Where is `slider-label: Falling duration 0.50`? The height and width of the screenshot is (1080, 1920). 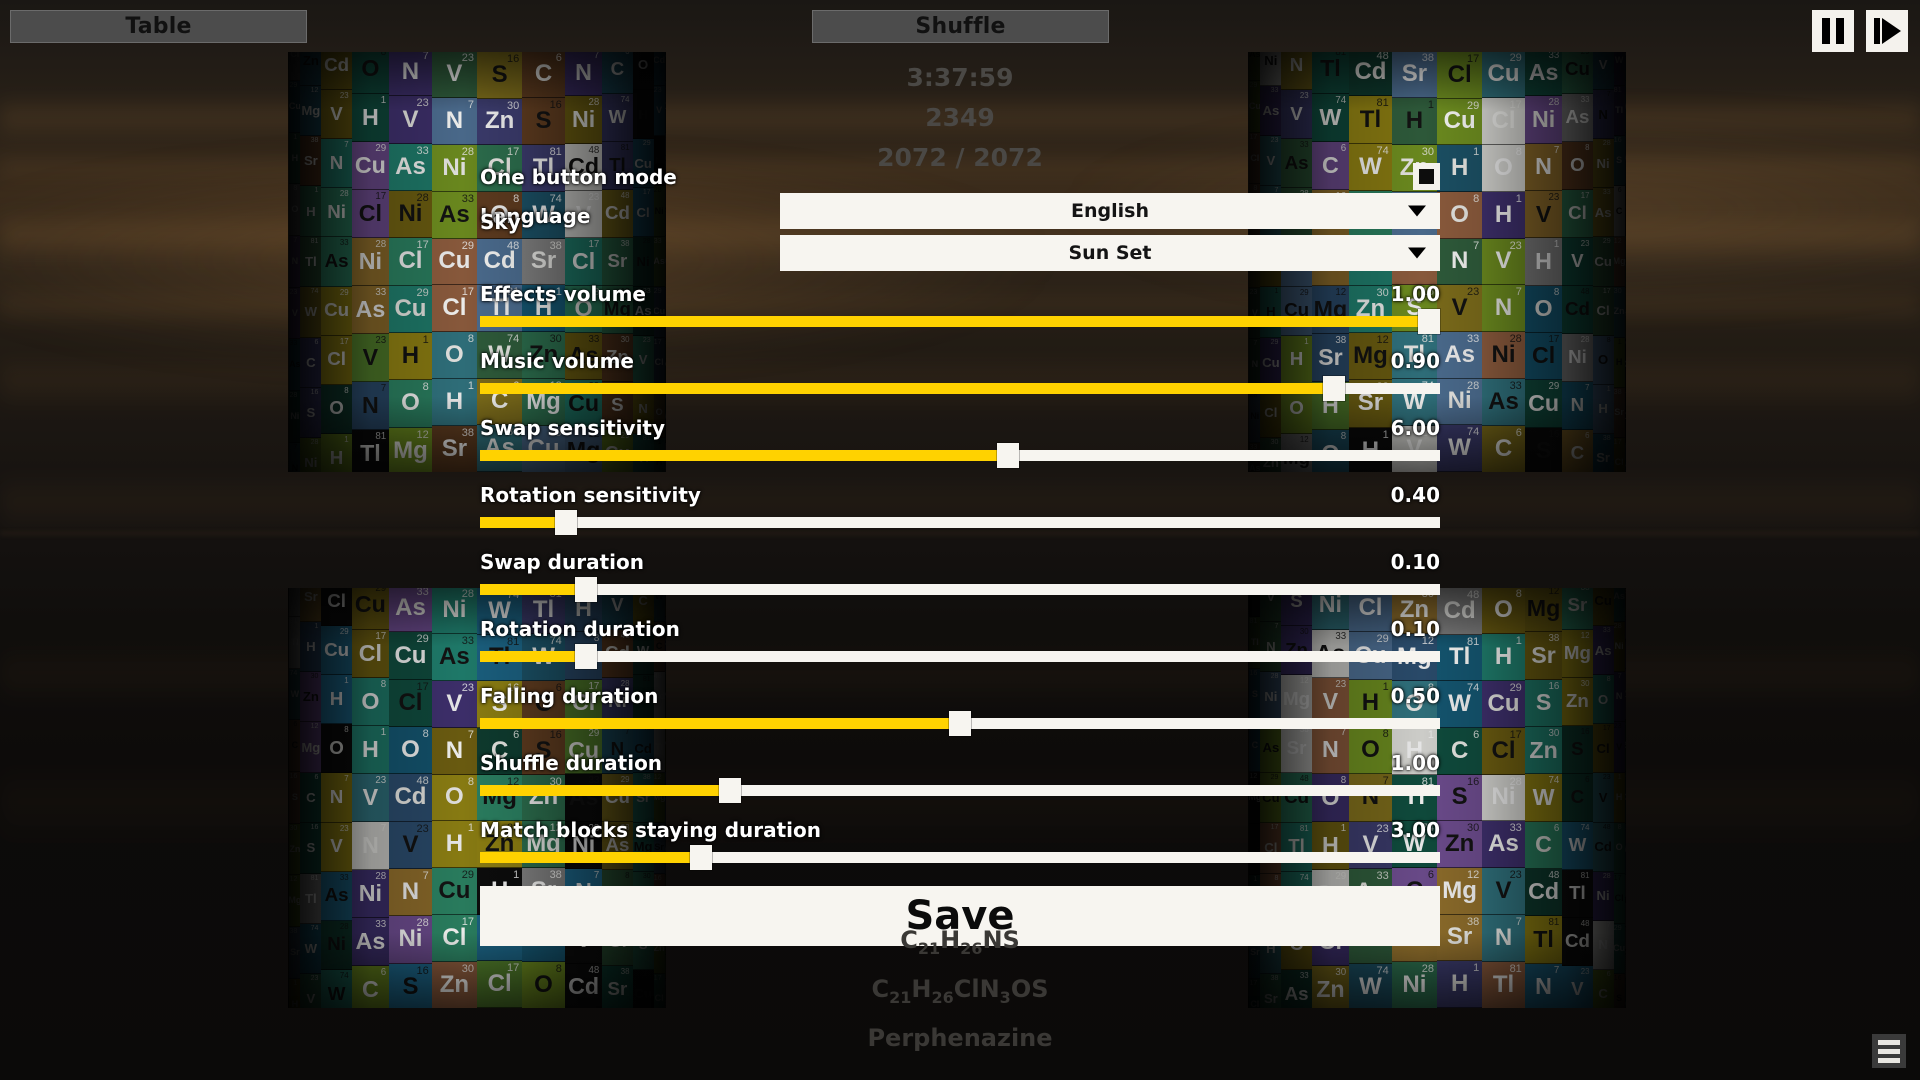 slider-label: Falling duration 0.50 is located at coordinates (960, 695).